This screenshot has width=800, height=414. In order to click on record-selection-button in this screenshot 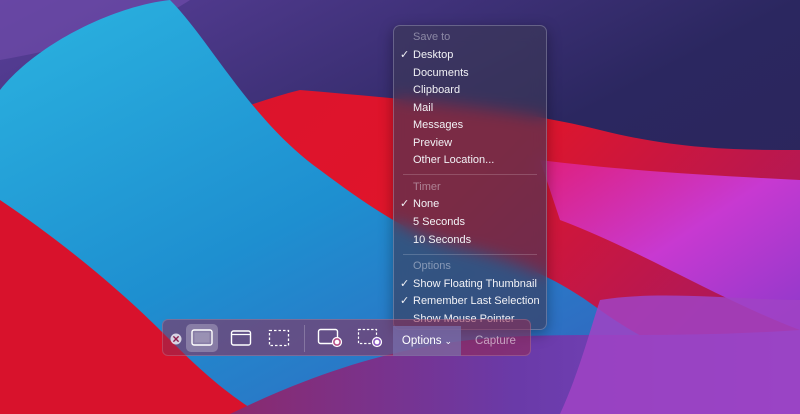, I will do `click(370, 338)`.